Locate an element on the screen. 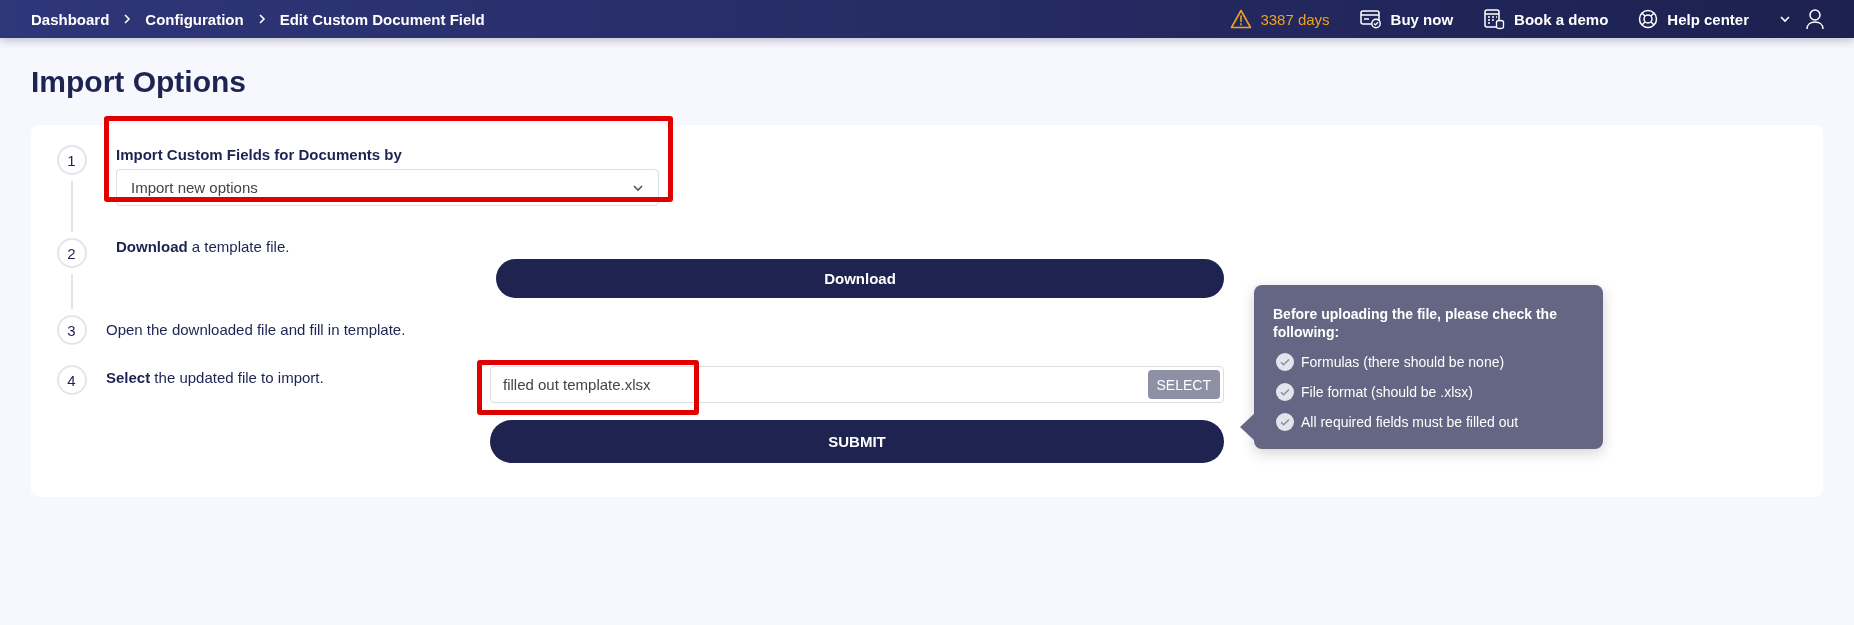 The height and width of the screenshot is (625, 1854). breadcrumb-link: Edit Custom Document Field is located at coordinates (382, 19).